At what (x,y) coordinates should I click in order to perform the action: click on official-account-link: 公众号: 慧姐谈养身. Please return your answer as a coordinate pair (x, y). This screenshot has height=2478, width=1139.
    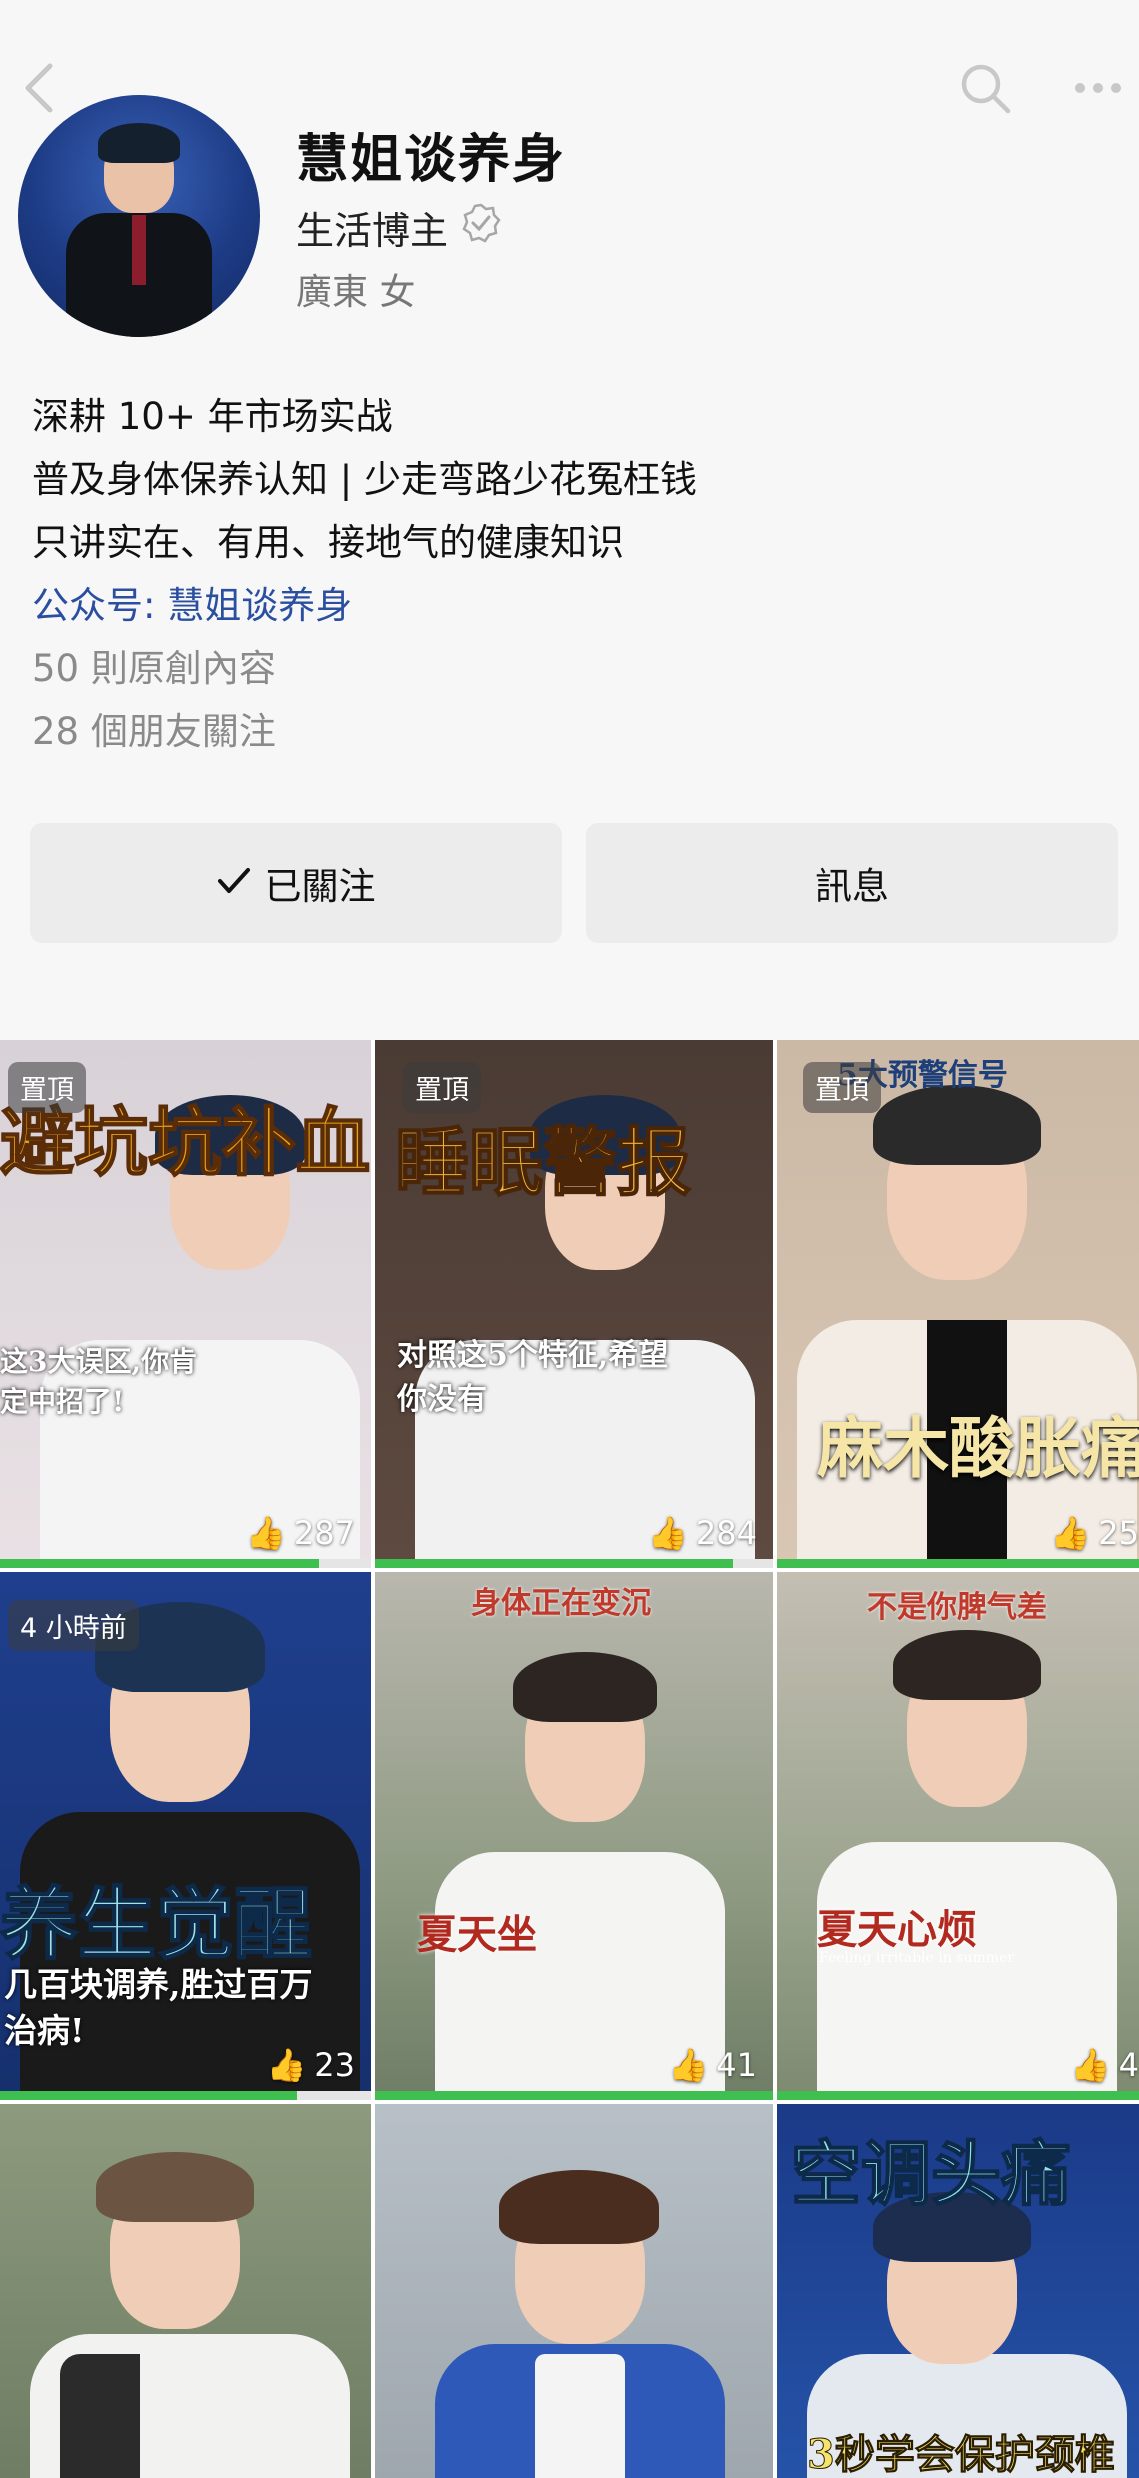
    Looking at the image, I should click on (572, 605).